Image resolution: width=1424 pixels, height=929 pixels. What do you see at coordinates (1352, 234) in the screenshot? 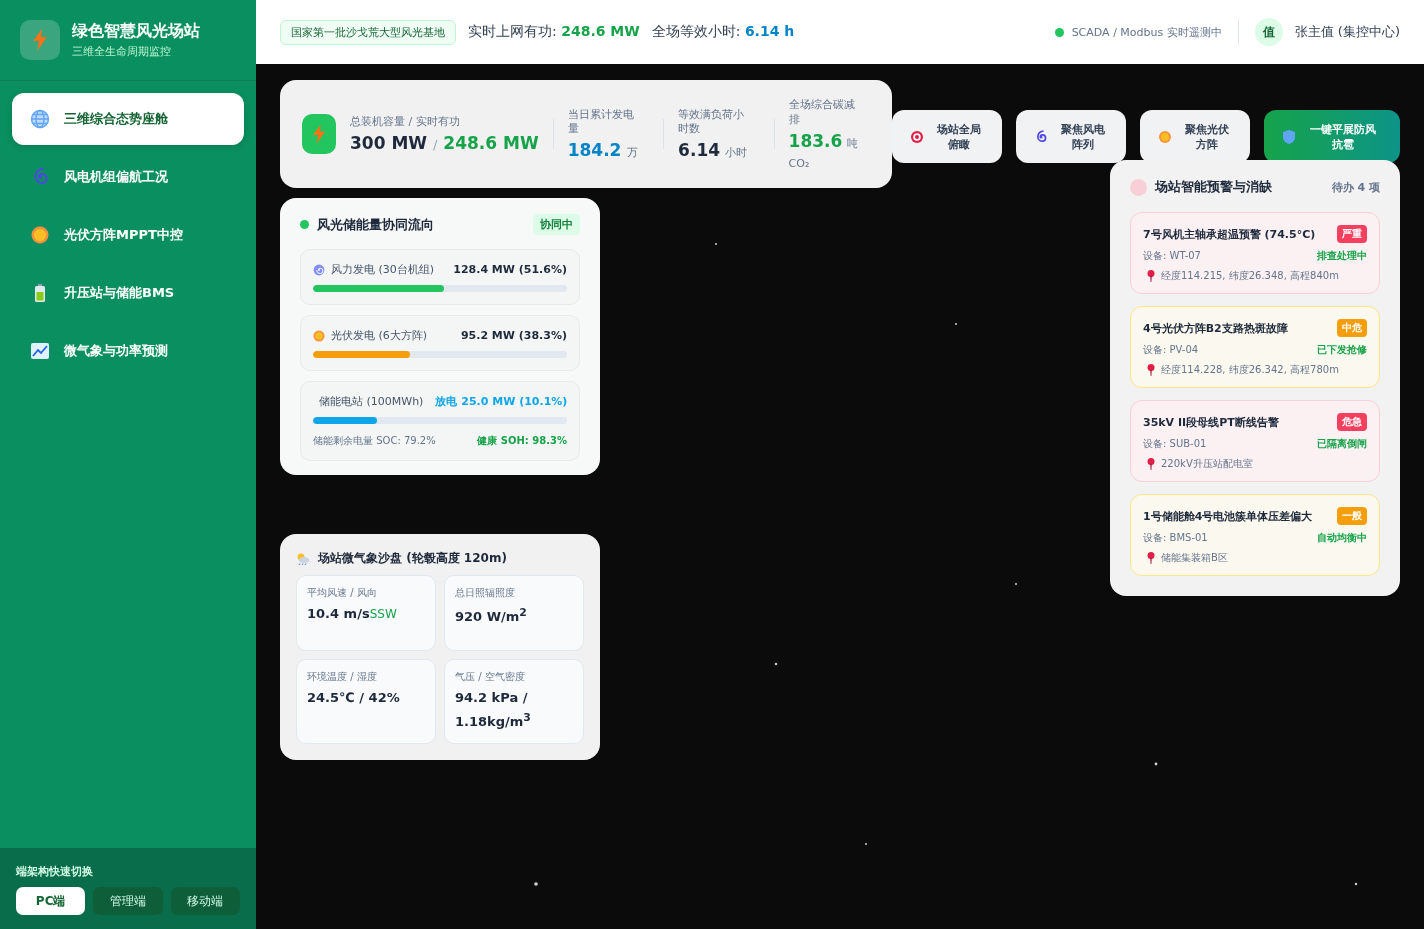
I see `severity-badge: 严重` at bounding box center [1352, 234].